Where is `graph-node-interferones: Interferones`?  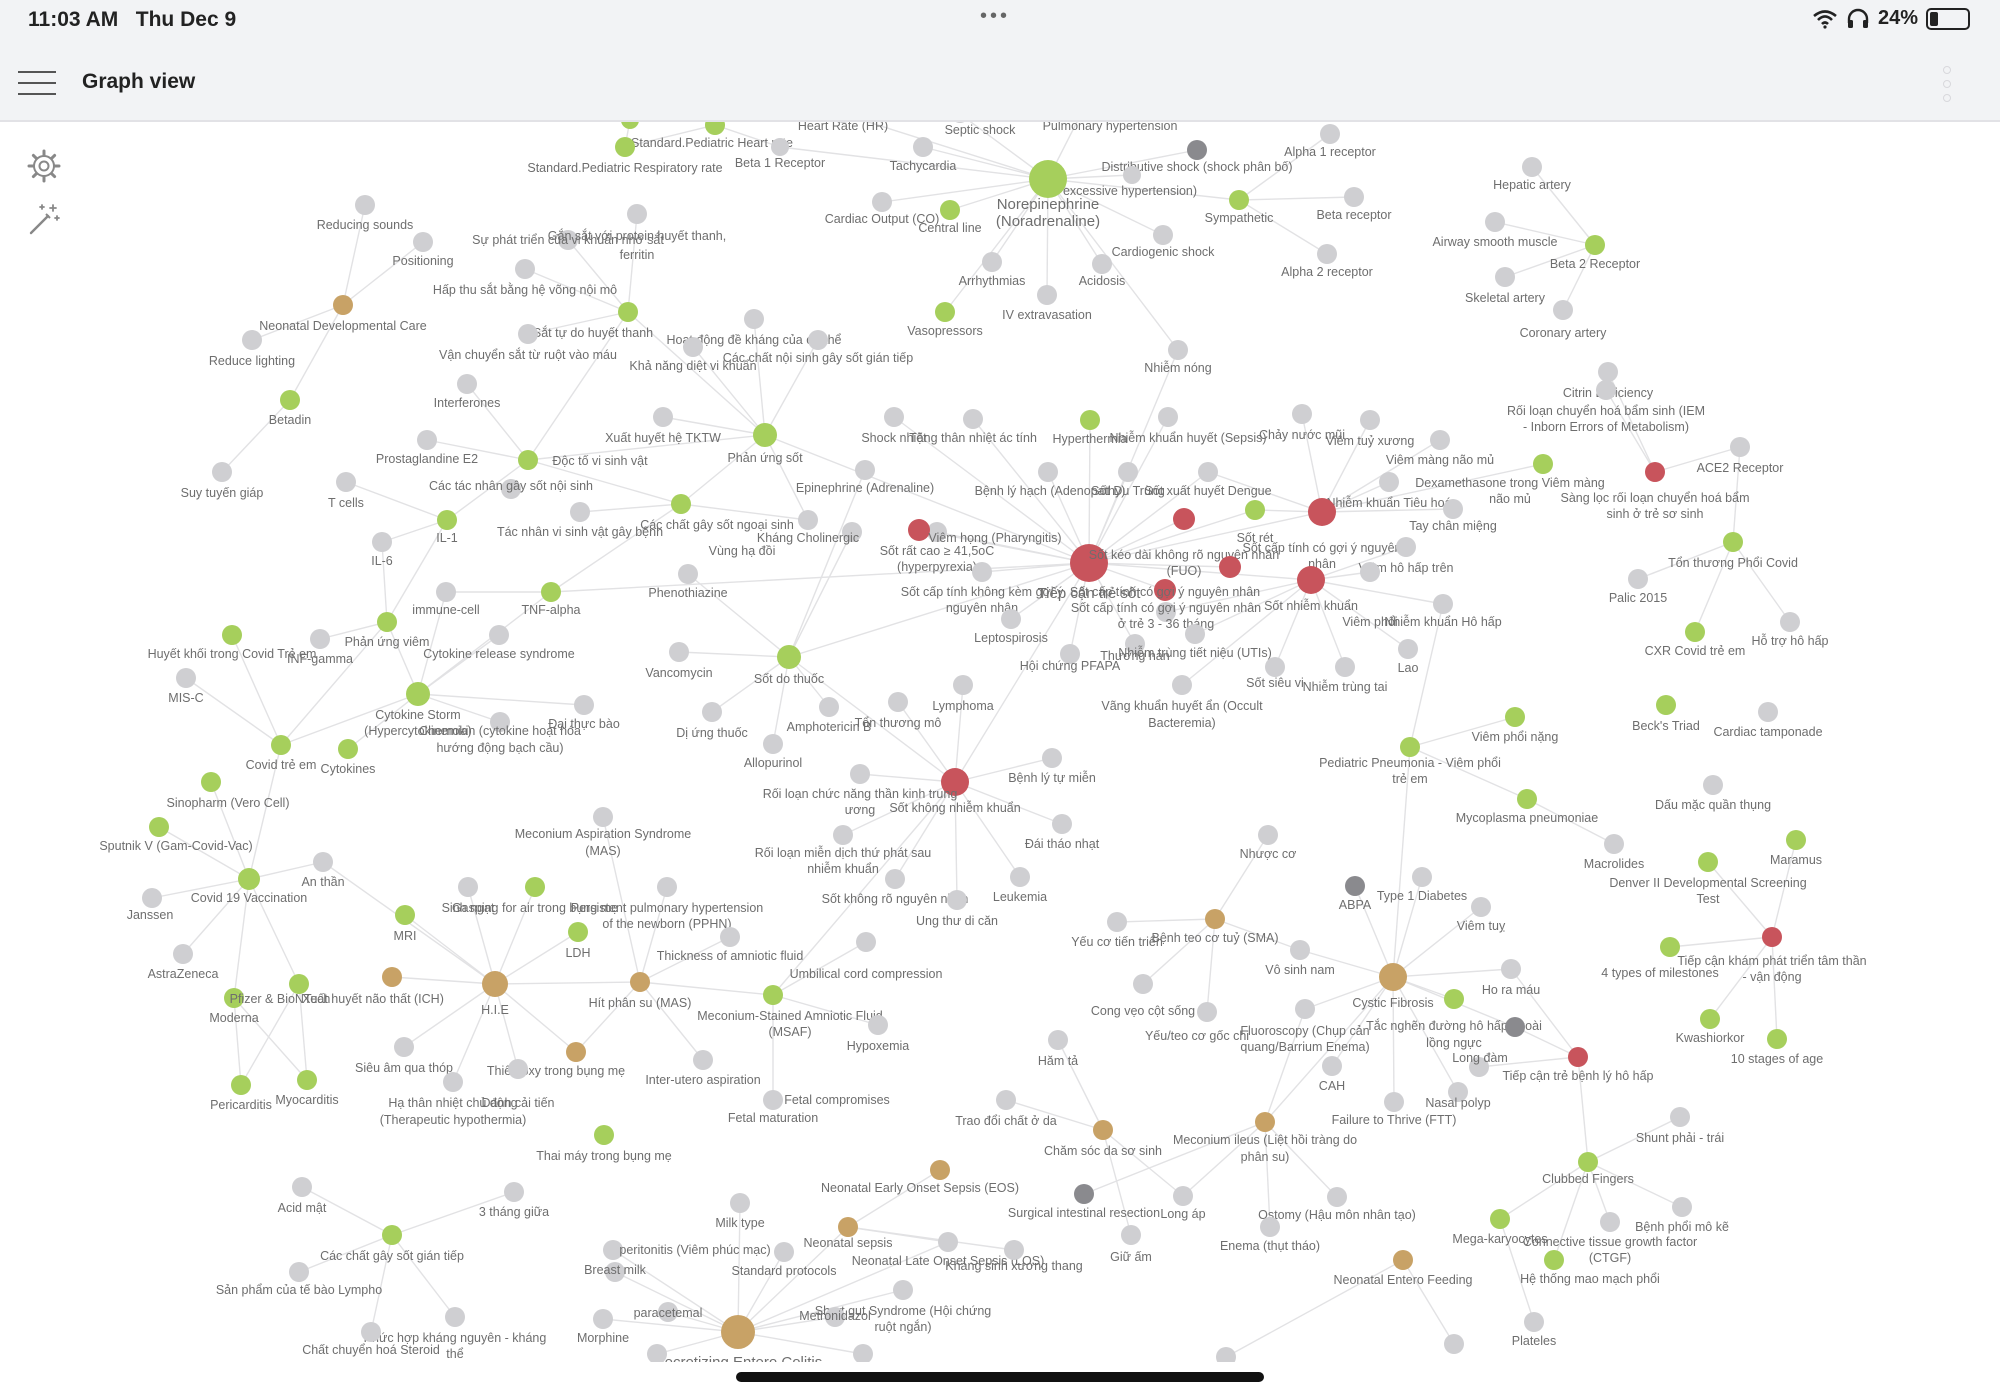
graph-node-interferones: Interferones is located at coordinates (467, 392).